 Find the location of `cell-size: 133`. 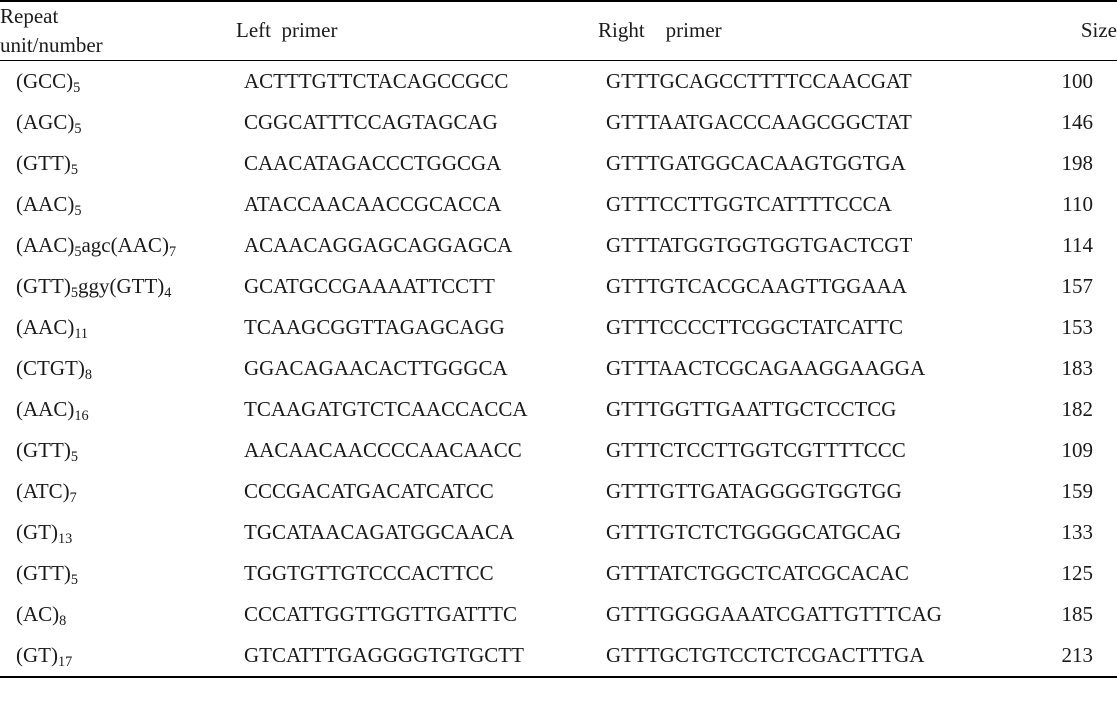

cell-size: 133 is located at coordinates (1077, 531).